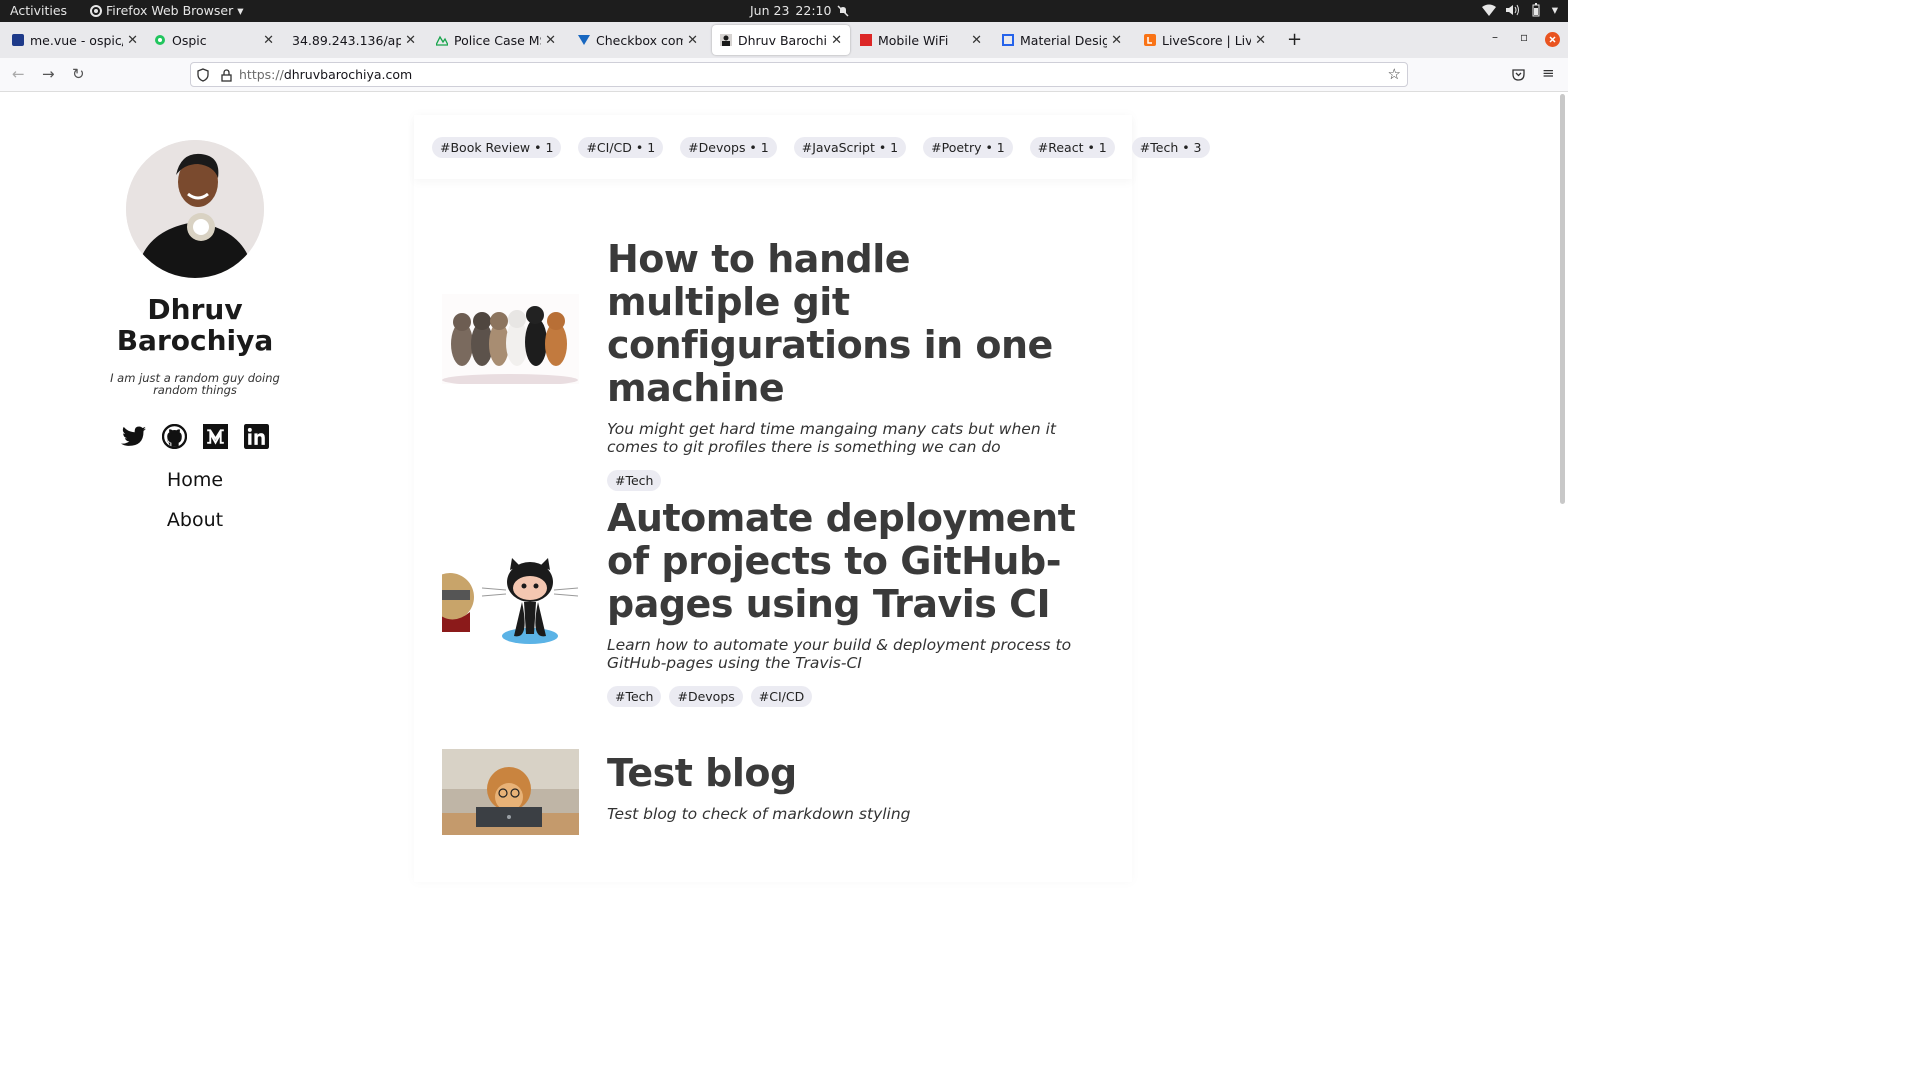 The height and width of the screenshot is (1080, 1920). What do you see at coordinates (240, 10) in the screenshot?
I see `chevron-down-icon: ▾` at bounding box center [240, 10].